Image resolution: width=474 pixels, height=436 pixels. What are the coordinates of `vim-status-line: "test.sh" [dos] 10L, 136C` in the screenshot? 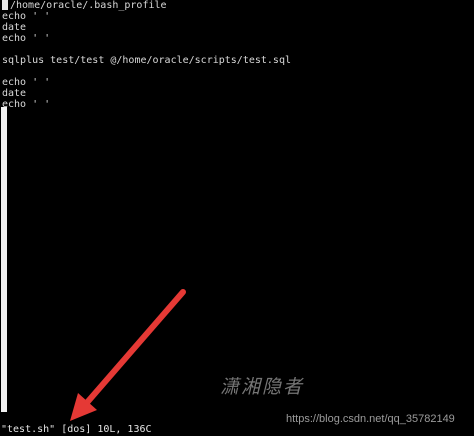 It's located at (76, 429).